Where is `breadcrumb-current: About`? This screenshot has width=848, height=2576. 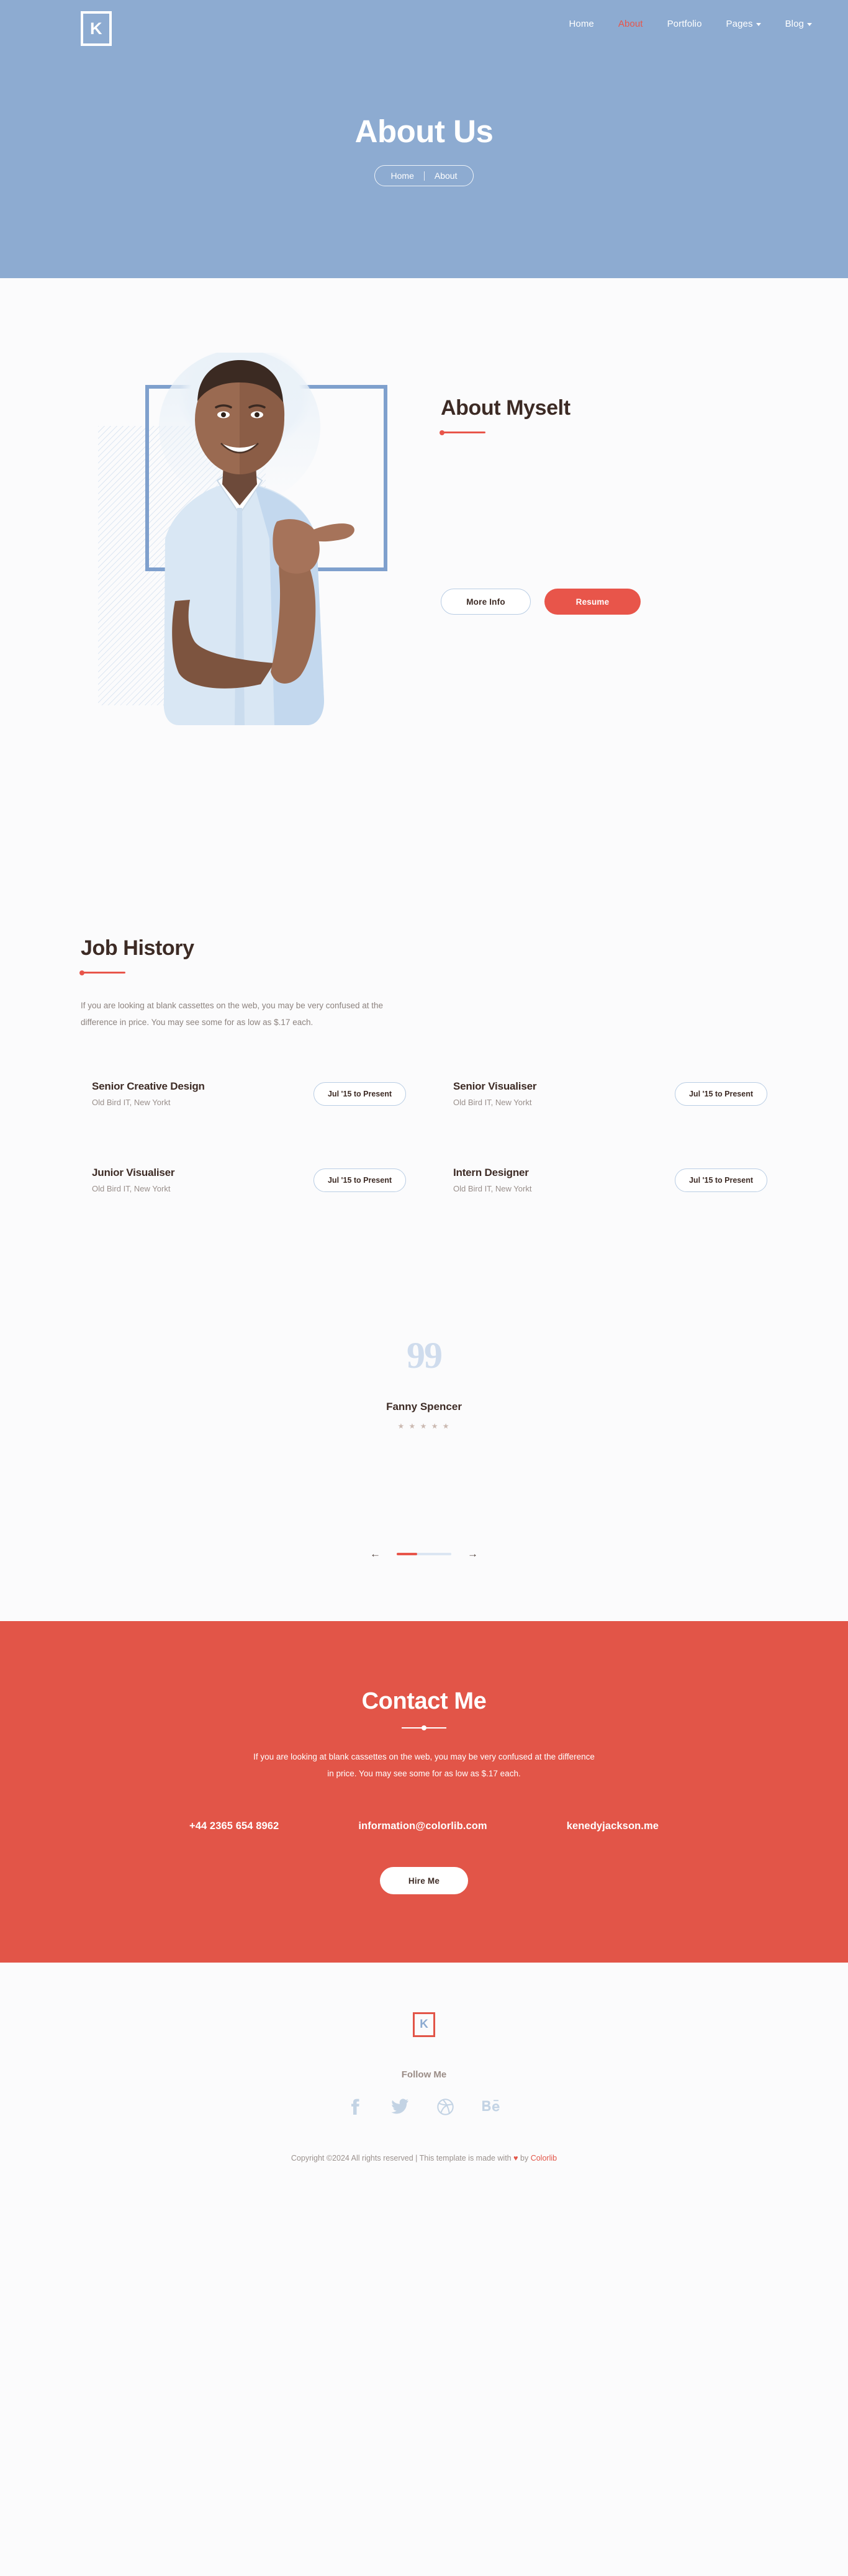 breadcrumb-current: About is located at coordinates (446, 176).